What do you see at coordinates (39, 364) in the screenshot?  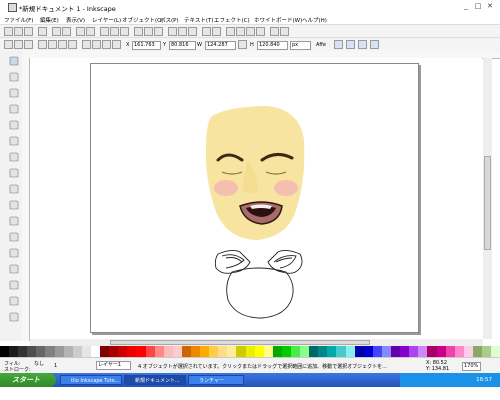 I see `fill-value: なし` at bounding box center [39, 364].